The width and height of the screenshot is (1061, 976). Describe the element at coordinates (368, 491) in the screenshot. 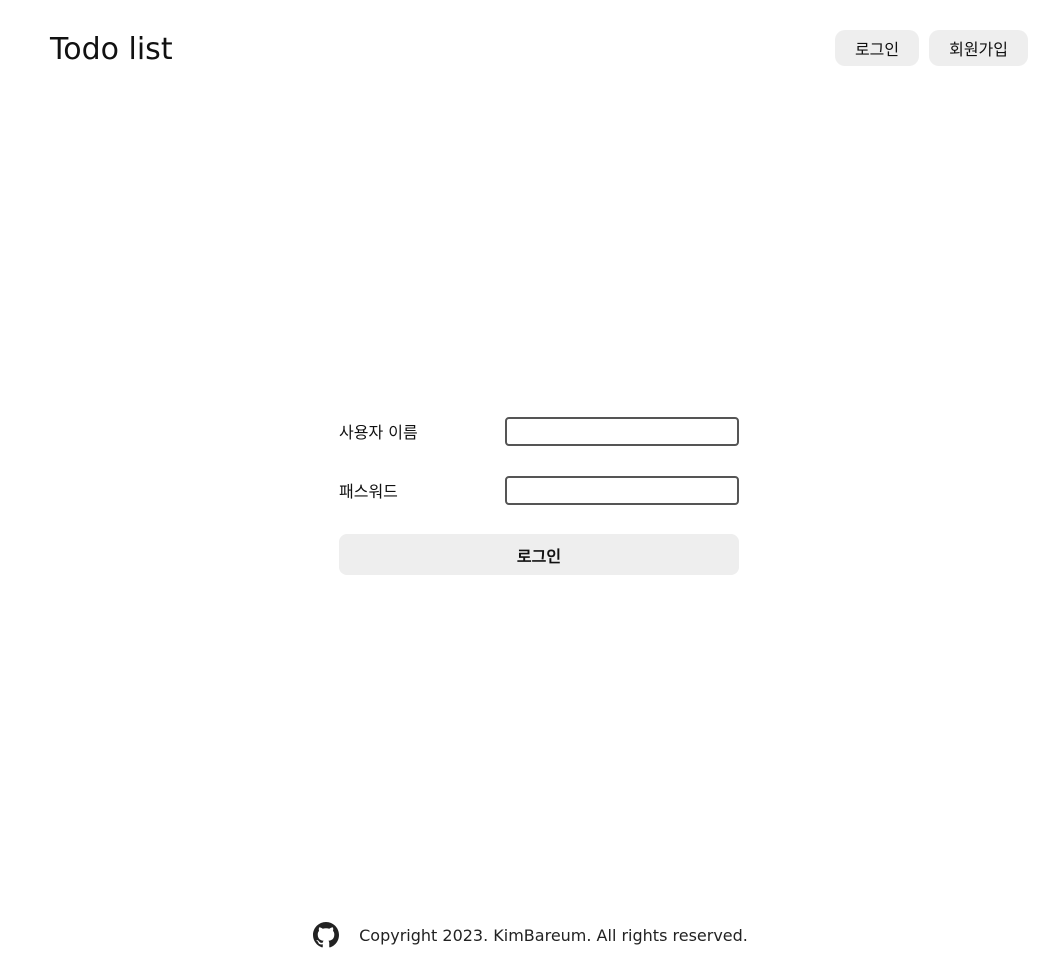

I see `password-label: 패스워드` at that location.